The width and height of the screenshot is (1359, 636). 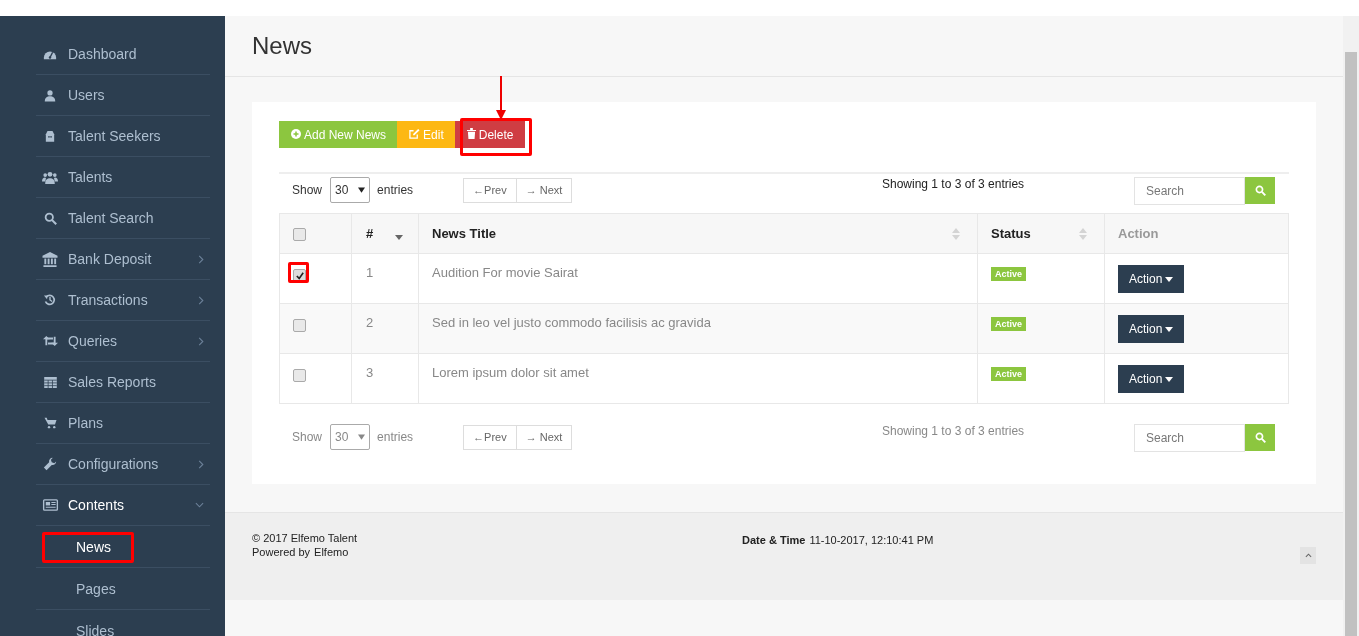 I want to click on sidebar-item: Talent Search, so click(x=123, y=218).